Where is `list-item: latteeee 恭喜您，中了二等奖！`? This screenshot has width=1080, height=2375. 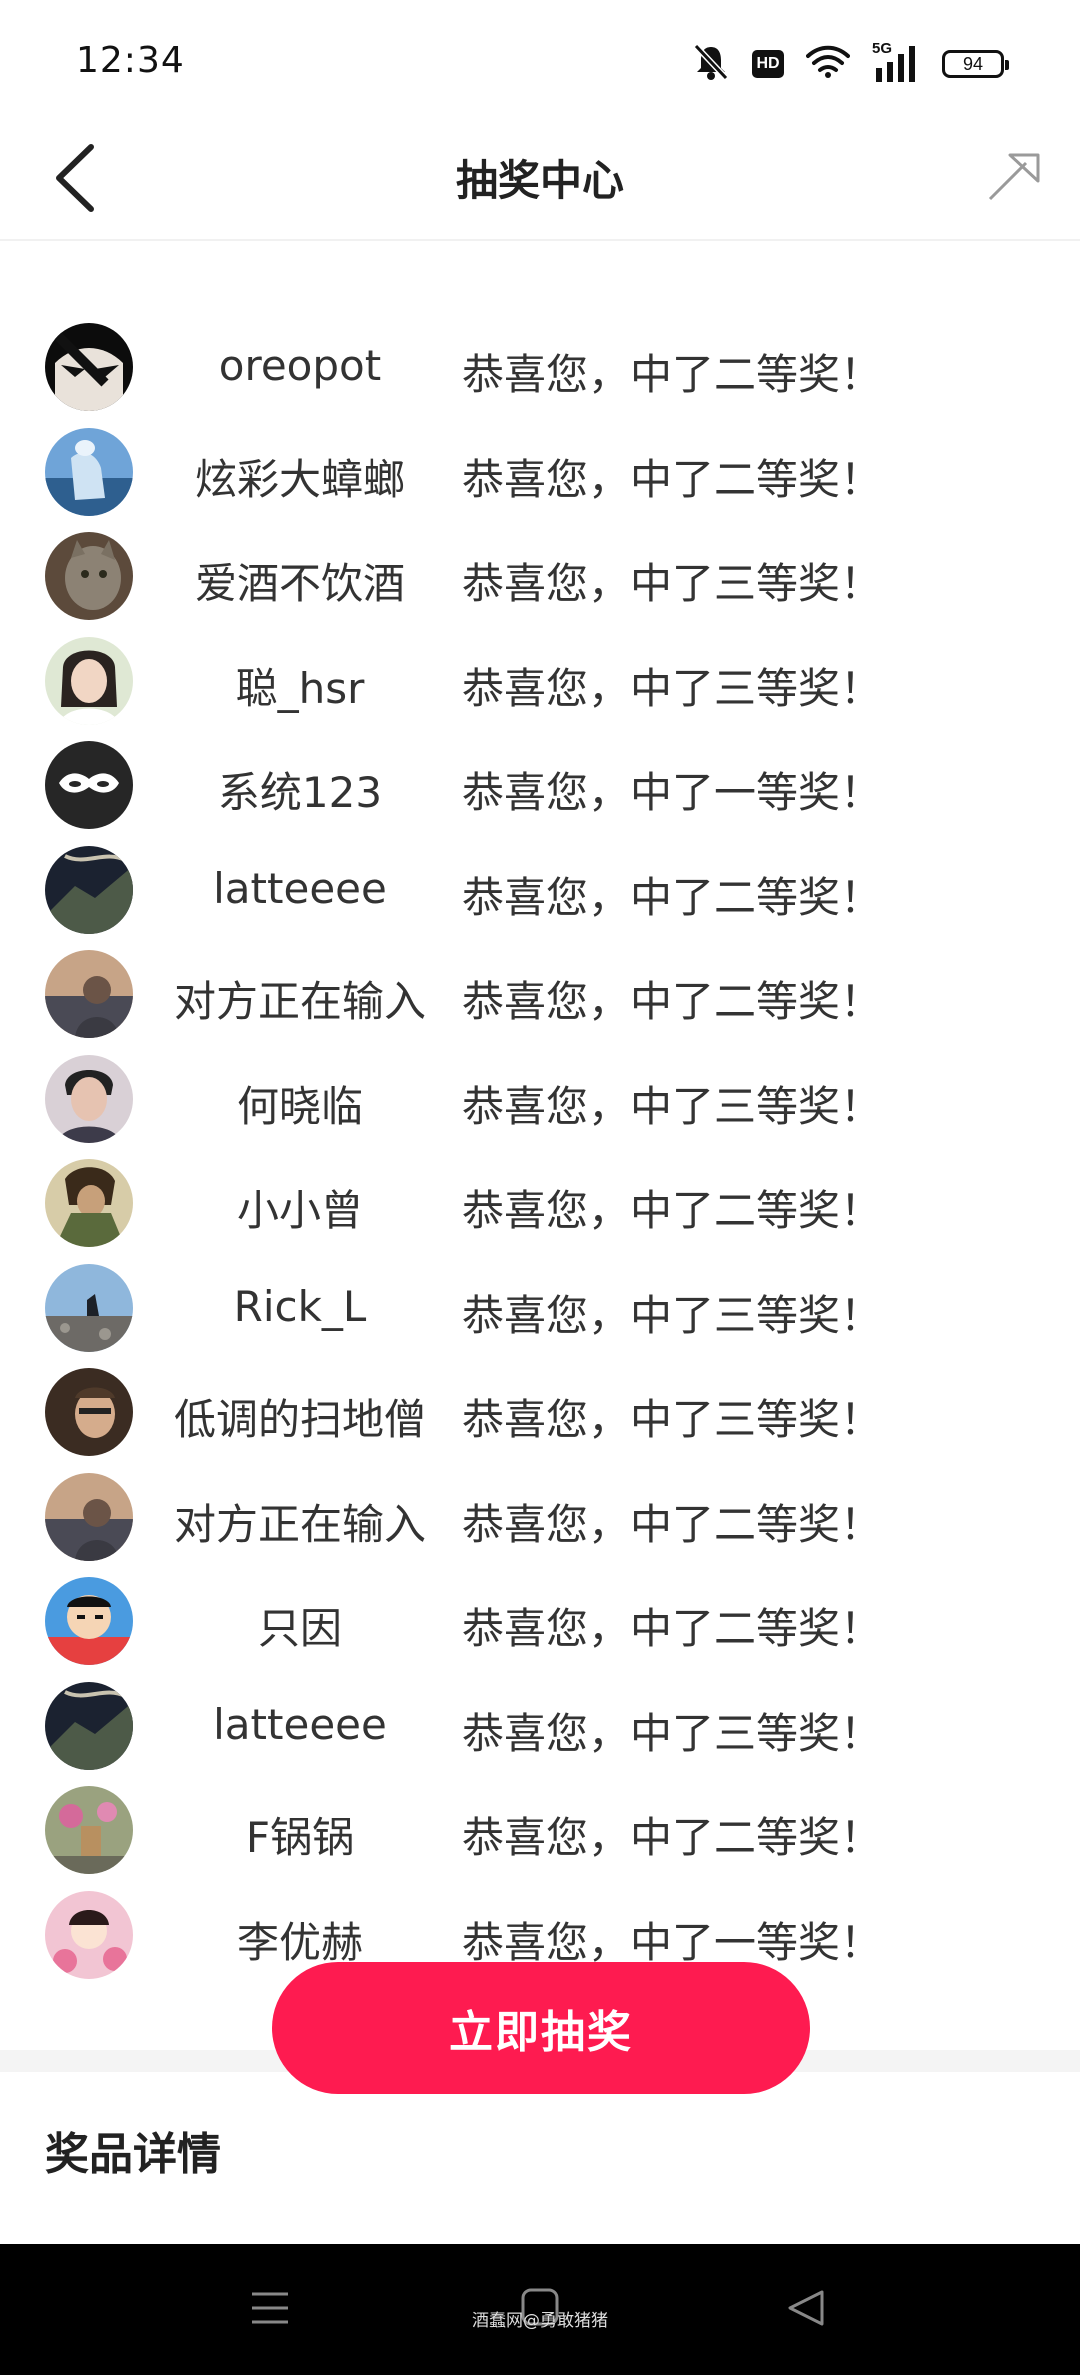 list-item: latteeee 恭喜您，中了二等奖！ is located at coordinates (540, 890).